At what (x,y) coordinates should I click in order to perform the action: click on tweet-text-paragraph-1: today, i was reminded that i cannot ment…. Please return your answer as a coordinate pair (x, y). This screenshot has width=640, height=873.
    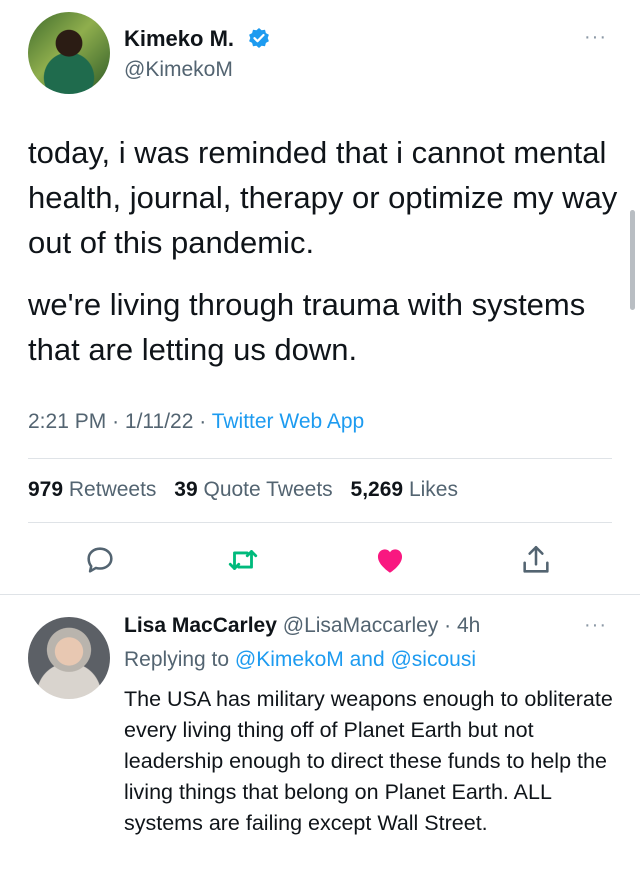
    Looking at the image, I should click on (323, 197).